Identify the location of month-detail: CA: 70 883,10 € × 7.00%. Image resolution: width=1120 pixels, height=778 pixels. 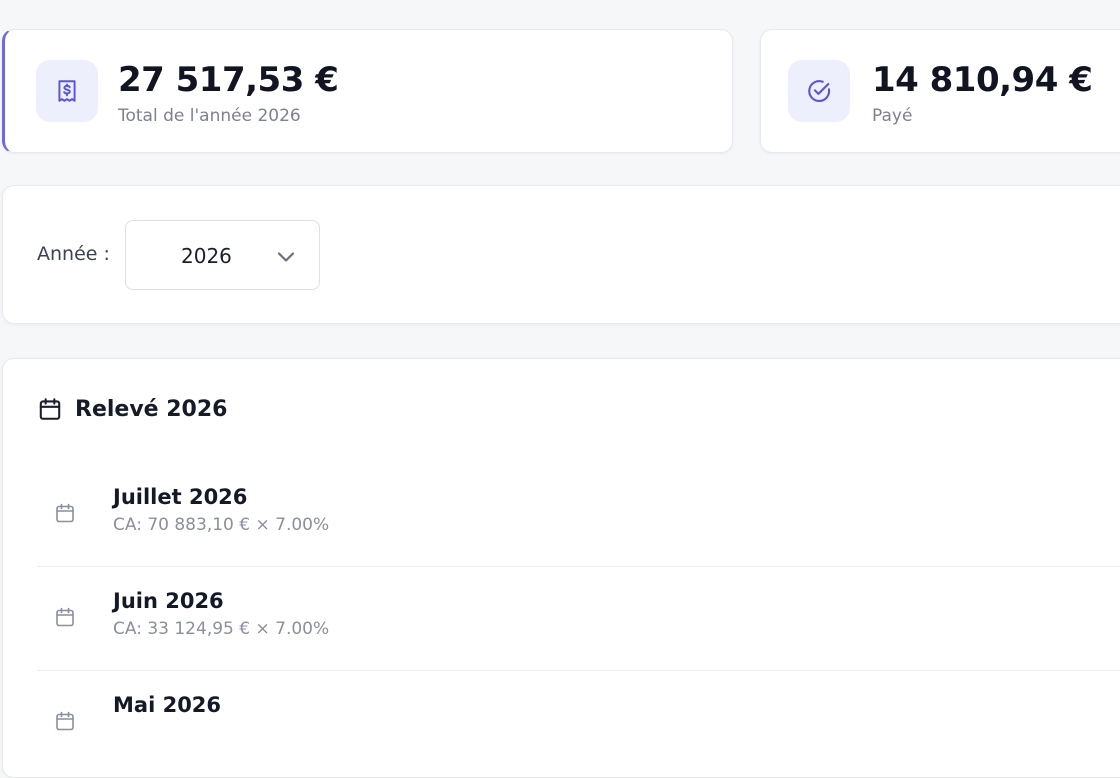
(221, 525).